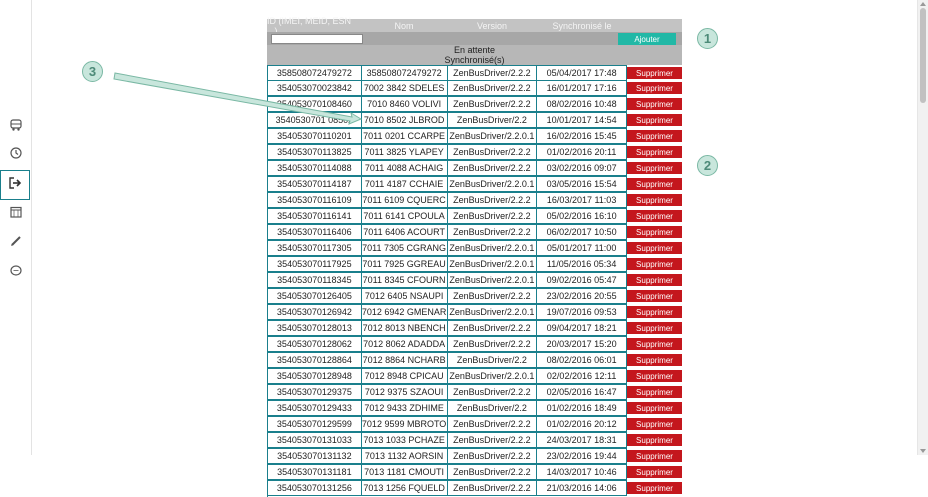  Describe the element at coordinates (923, 451) in the screenshot. I see `scroll-down-arrow-icon` at that location.